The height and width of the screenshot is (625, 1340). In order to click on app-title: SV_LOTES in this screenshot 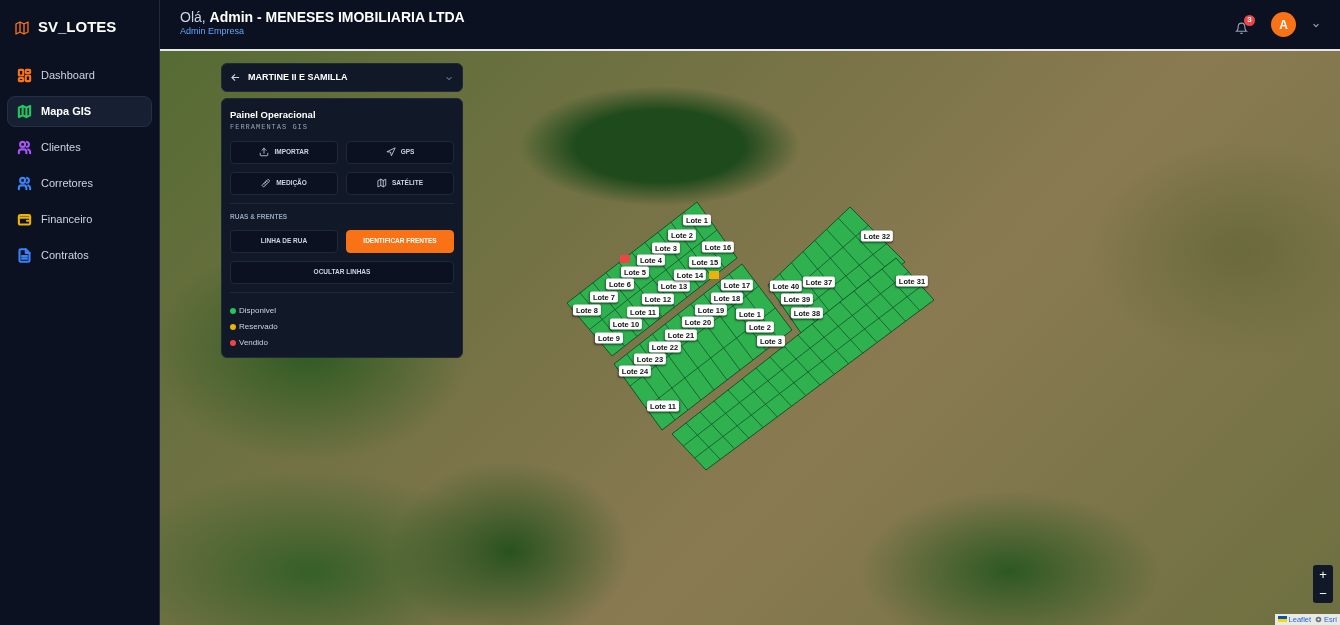, I will do `click(77, 27)`.